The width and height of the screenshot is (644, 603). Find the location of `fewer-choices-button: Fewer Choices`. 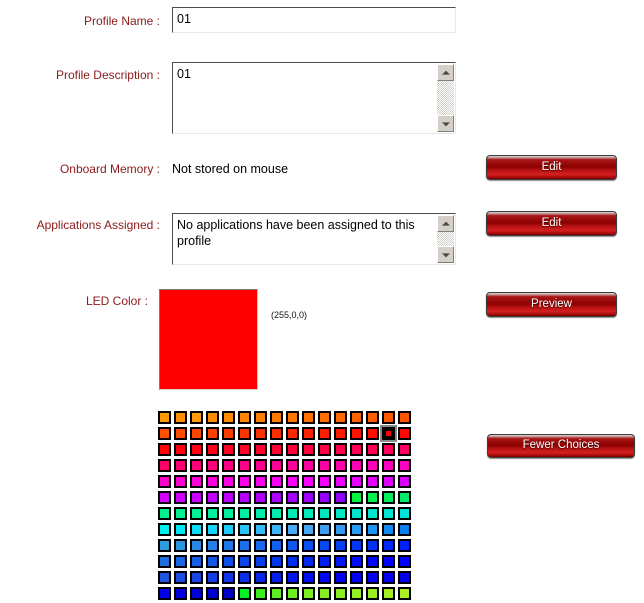

fewer-choices-button: Fewer Choices is located at coordinates (561, 446).